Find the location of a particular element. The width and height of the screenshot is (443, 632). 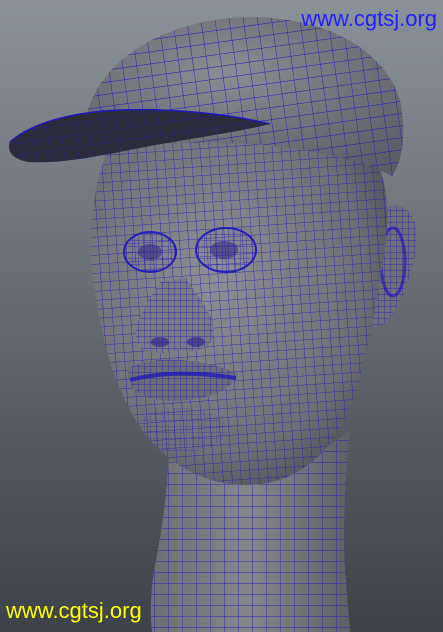

watermark-bottom: www.cgtsj.org is located at coordinates (74, 610).